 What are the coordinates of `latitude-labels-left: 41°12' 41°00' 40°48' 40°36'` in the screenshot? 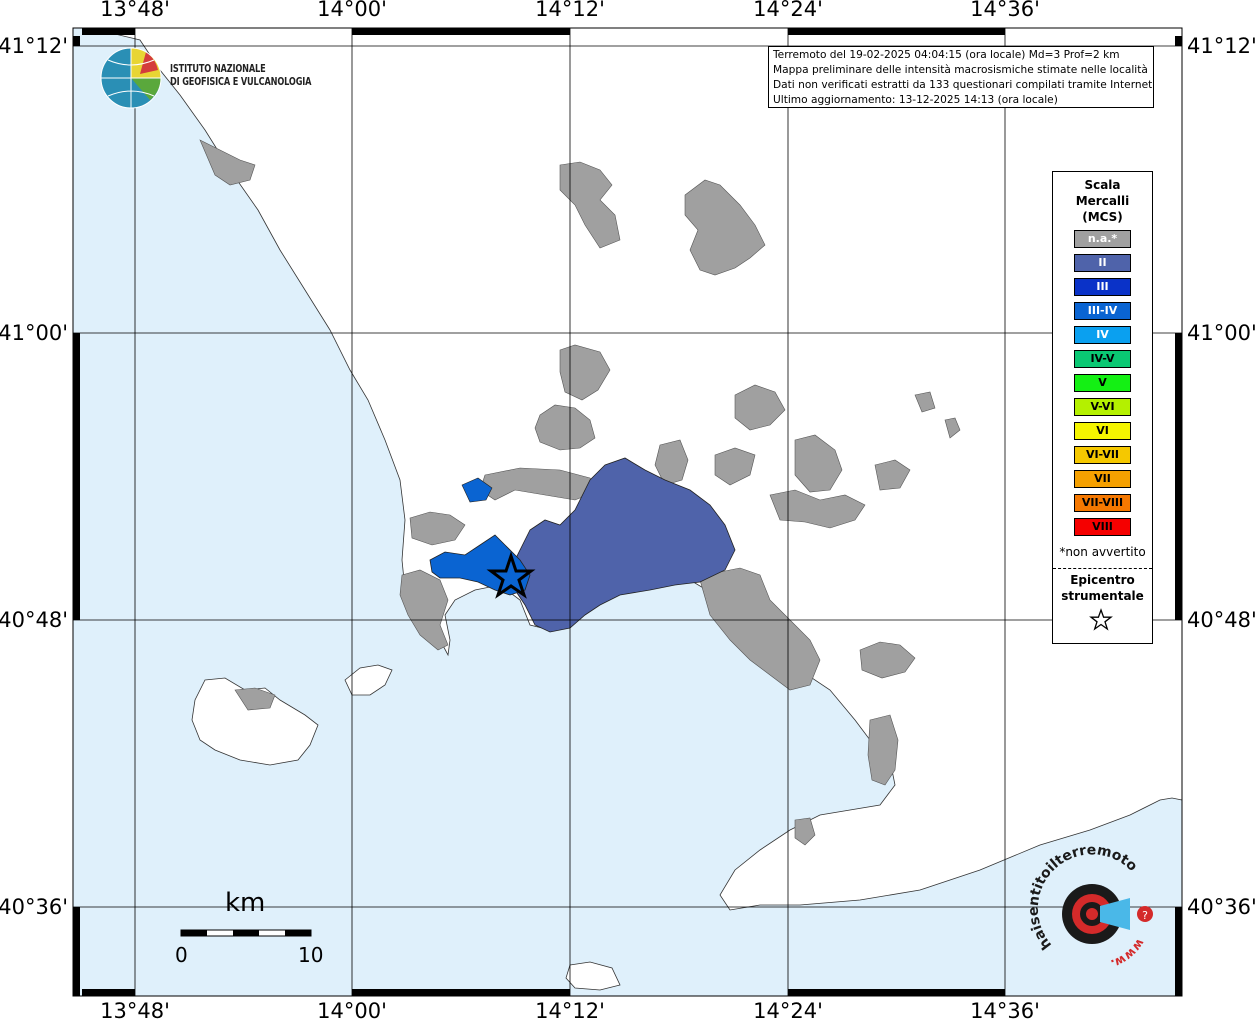 It's located at (34, 476).